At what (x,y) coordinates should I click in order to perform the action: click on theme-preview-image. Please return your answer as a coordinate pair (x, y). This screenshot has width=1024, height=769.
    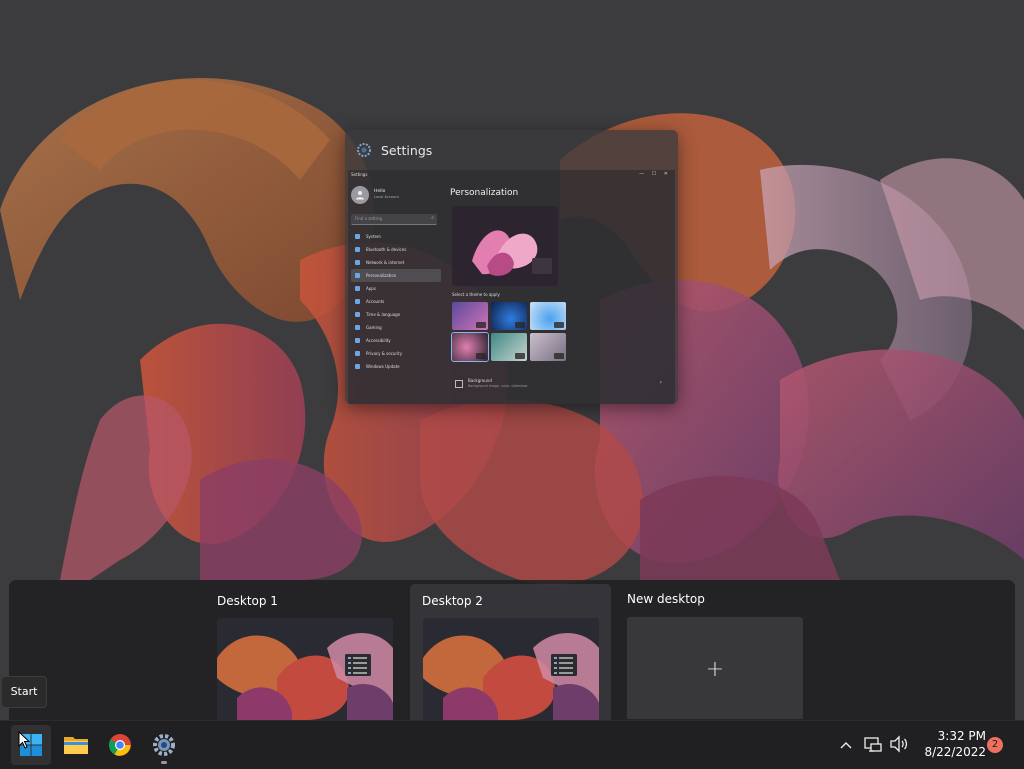
    Looking at the image, I should click on (505, 246).